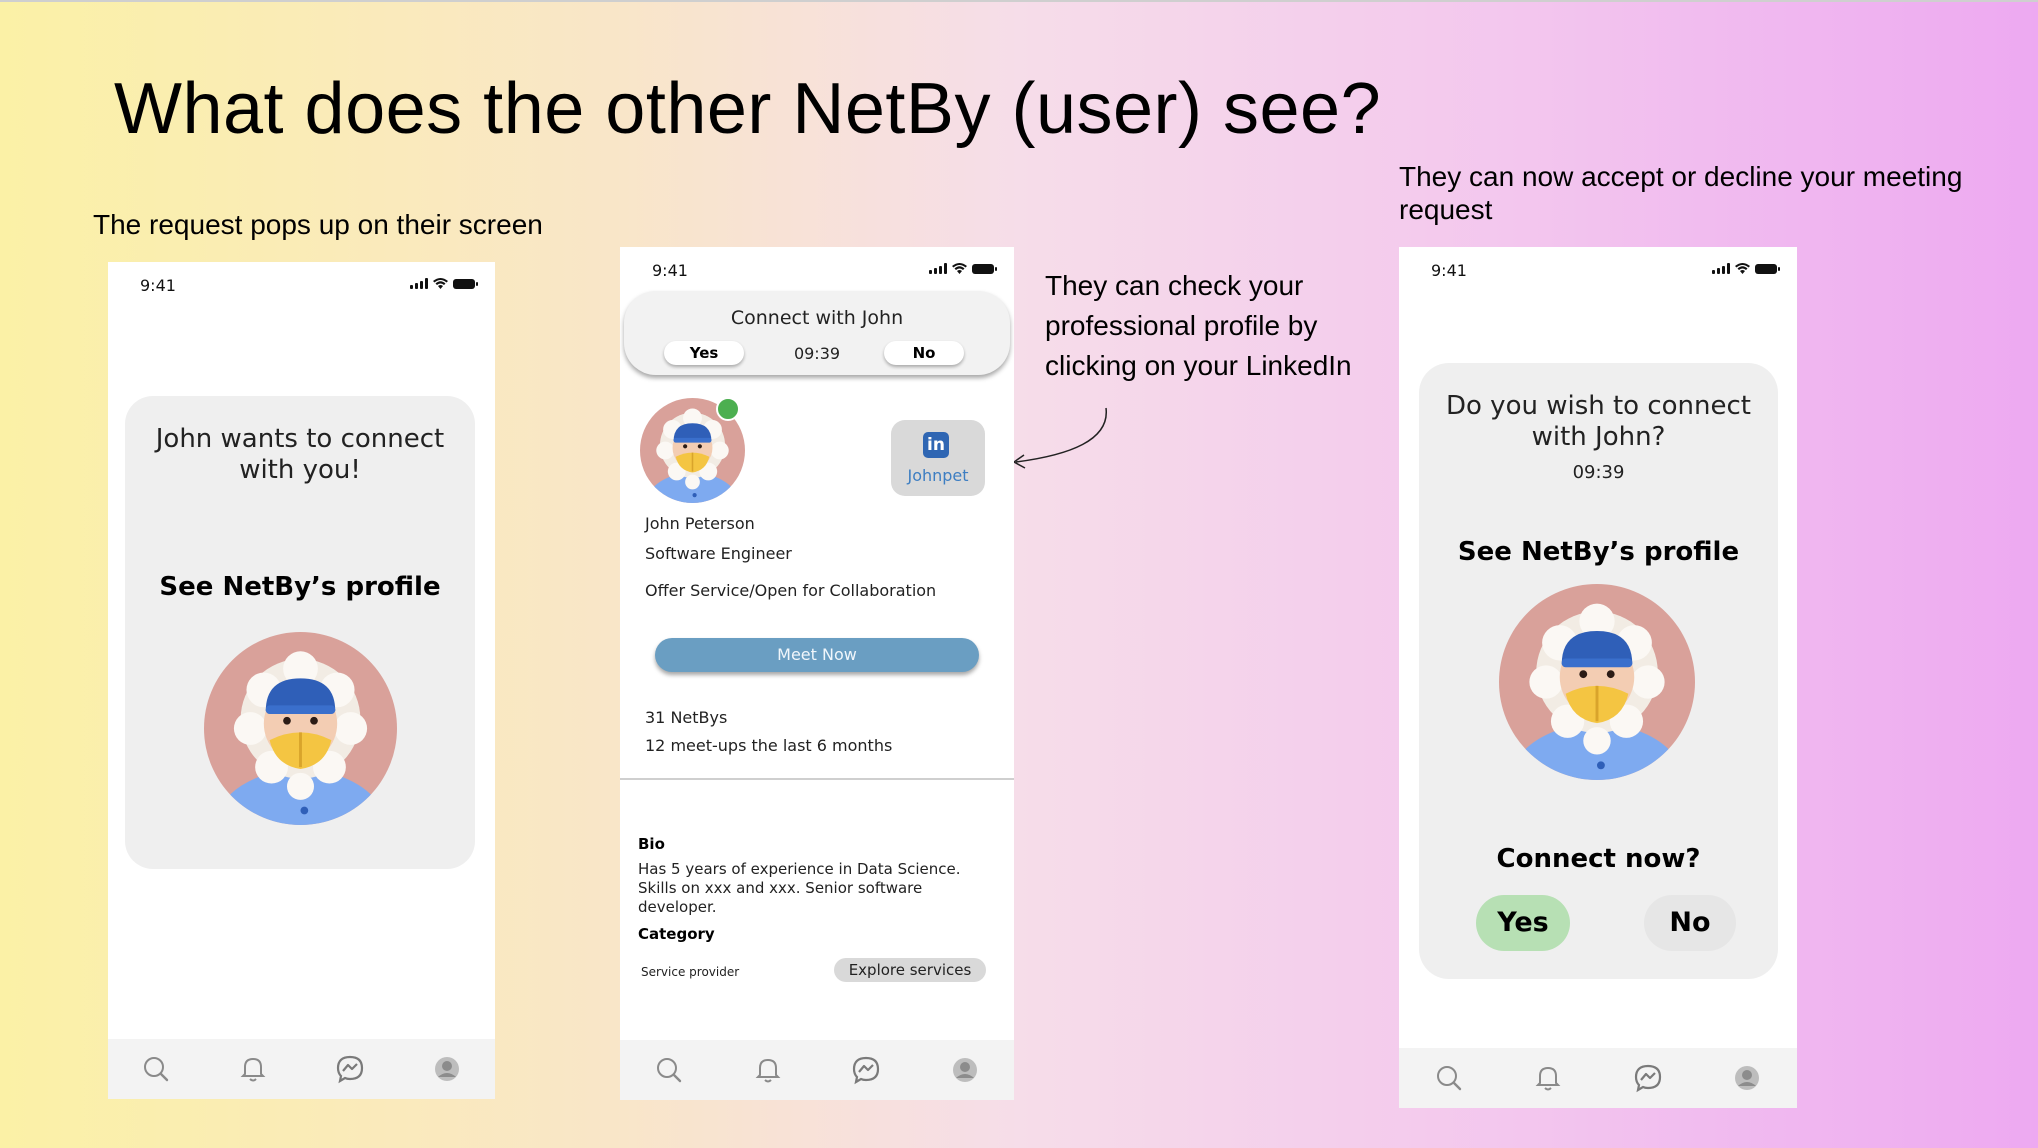 The height and width of the screenshot is (1148, 2038). I want to click on connect-notification-banner: Connect with John Yes 09:39 No, so click(817, 333).